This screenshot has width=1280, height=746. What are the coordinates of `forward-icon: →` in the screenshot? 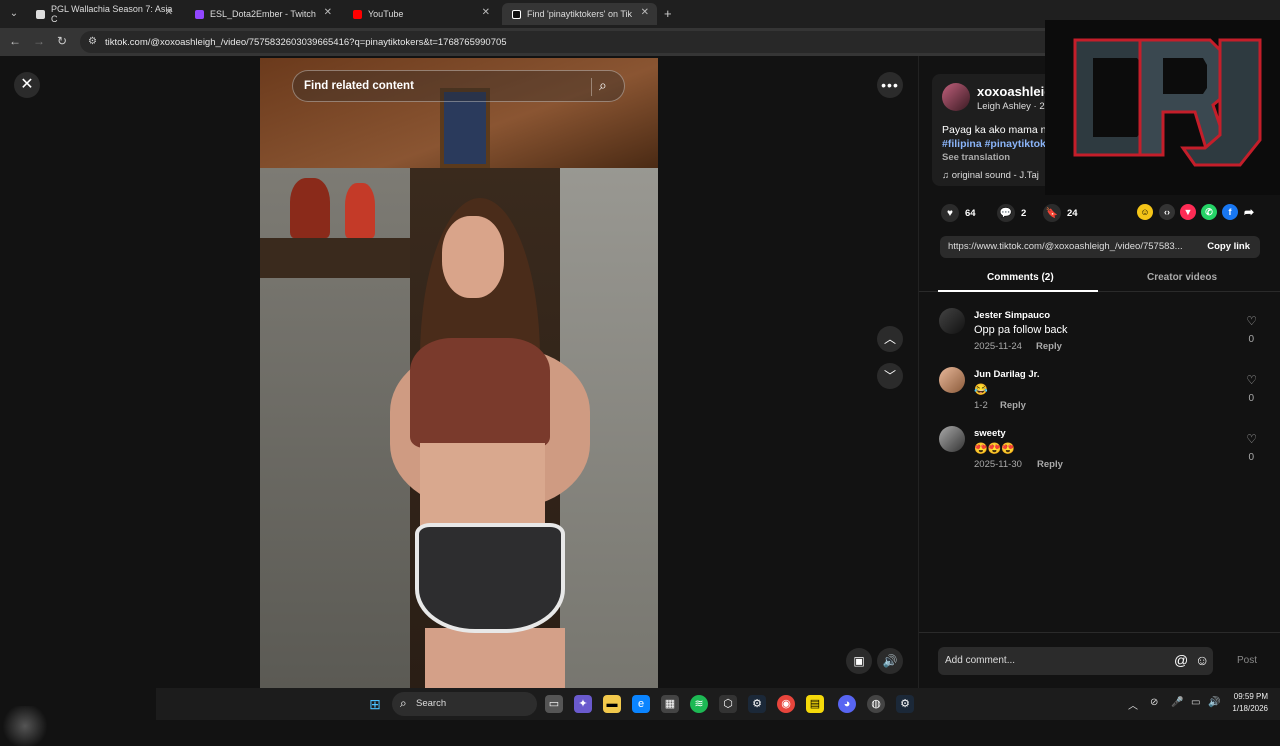 It's located at (39, 41).